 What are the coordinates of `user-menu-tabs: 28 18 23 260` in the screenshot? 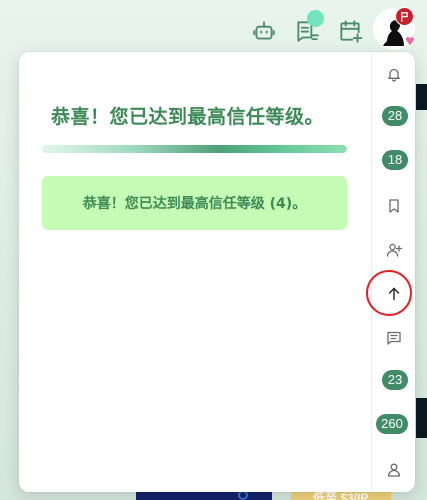 It's located at (393, 272).